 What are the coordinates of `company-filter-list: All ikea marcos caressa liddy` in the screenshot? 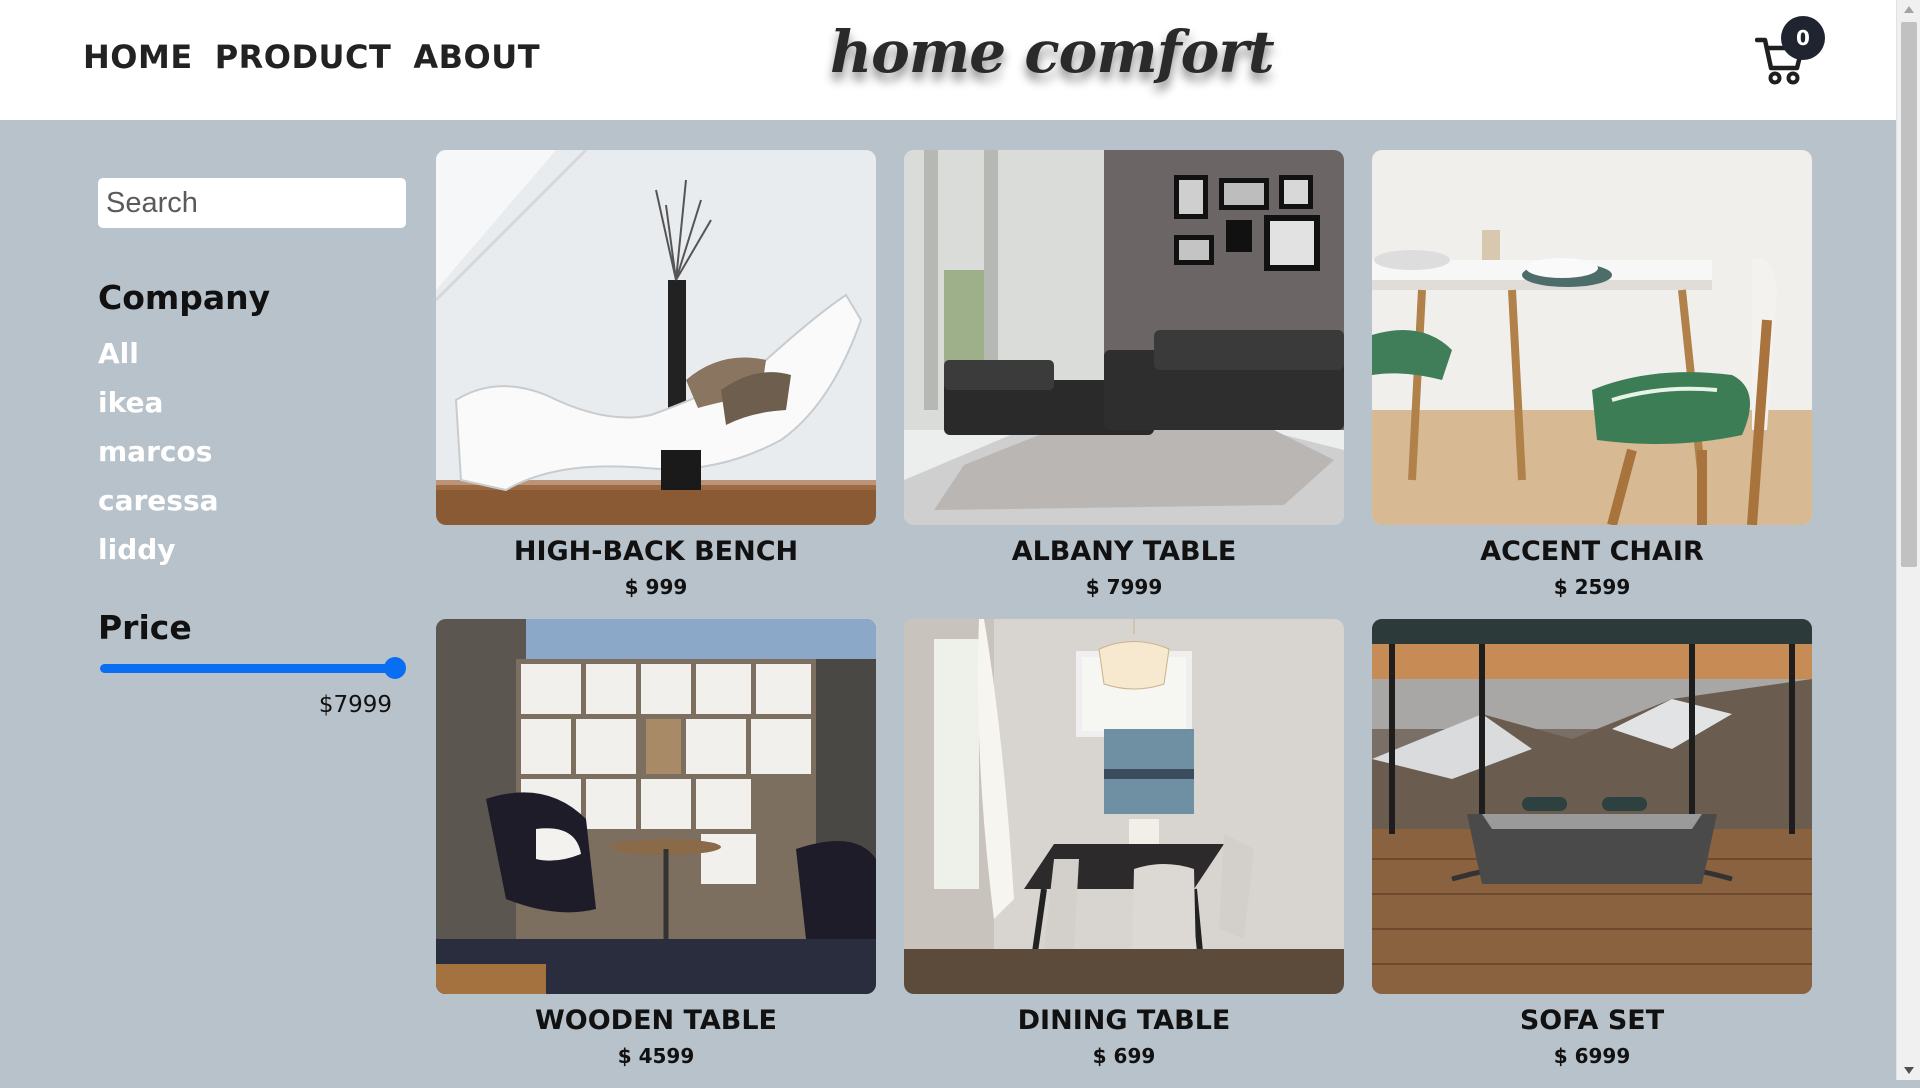 It's located at (158, 456).